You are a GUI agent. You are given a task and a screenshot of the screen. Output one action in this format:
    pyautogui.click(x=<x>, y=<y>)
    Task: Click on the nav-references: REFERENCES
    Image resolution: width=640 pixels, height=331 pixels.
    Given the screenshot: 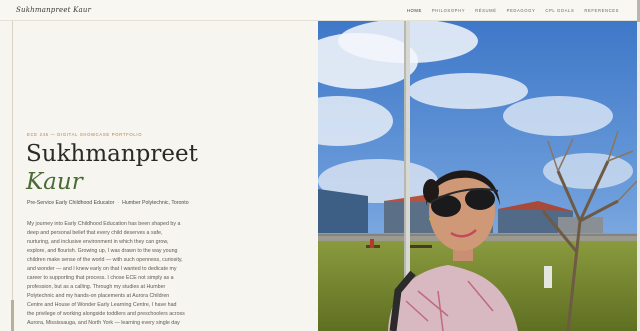 What is the action you would take?
    pyautogui.click(x=601, y=10)
    